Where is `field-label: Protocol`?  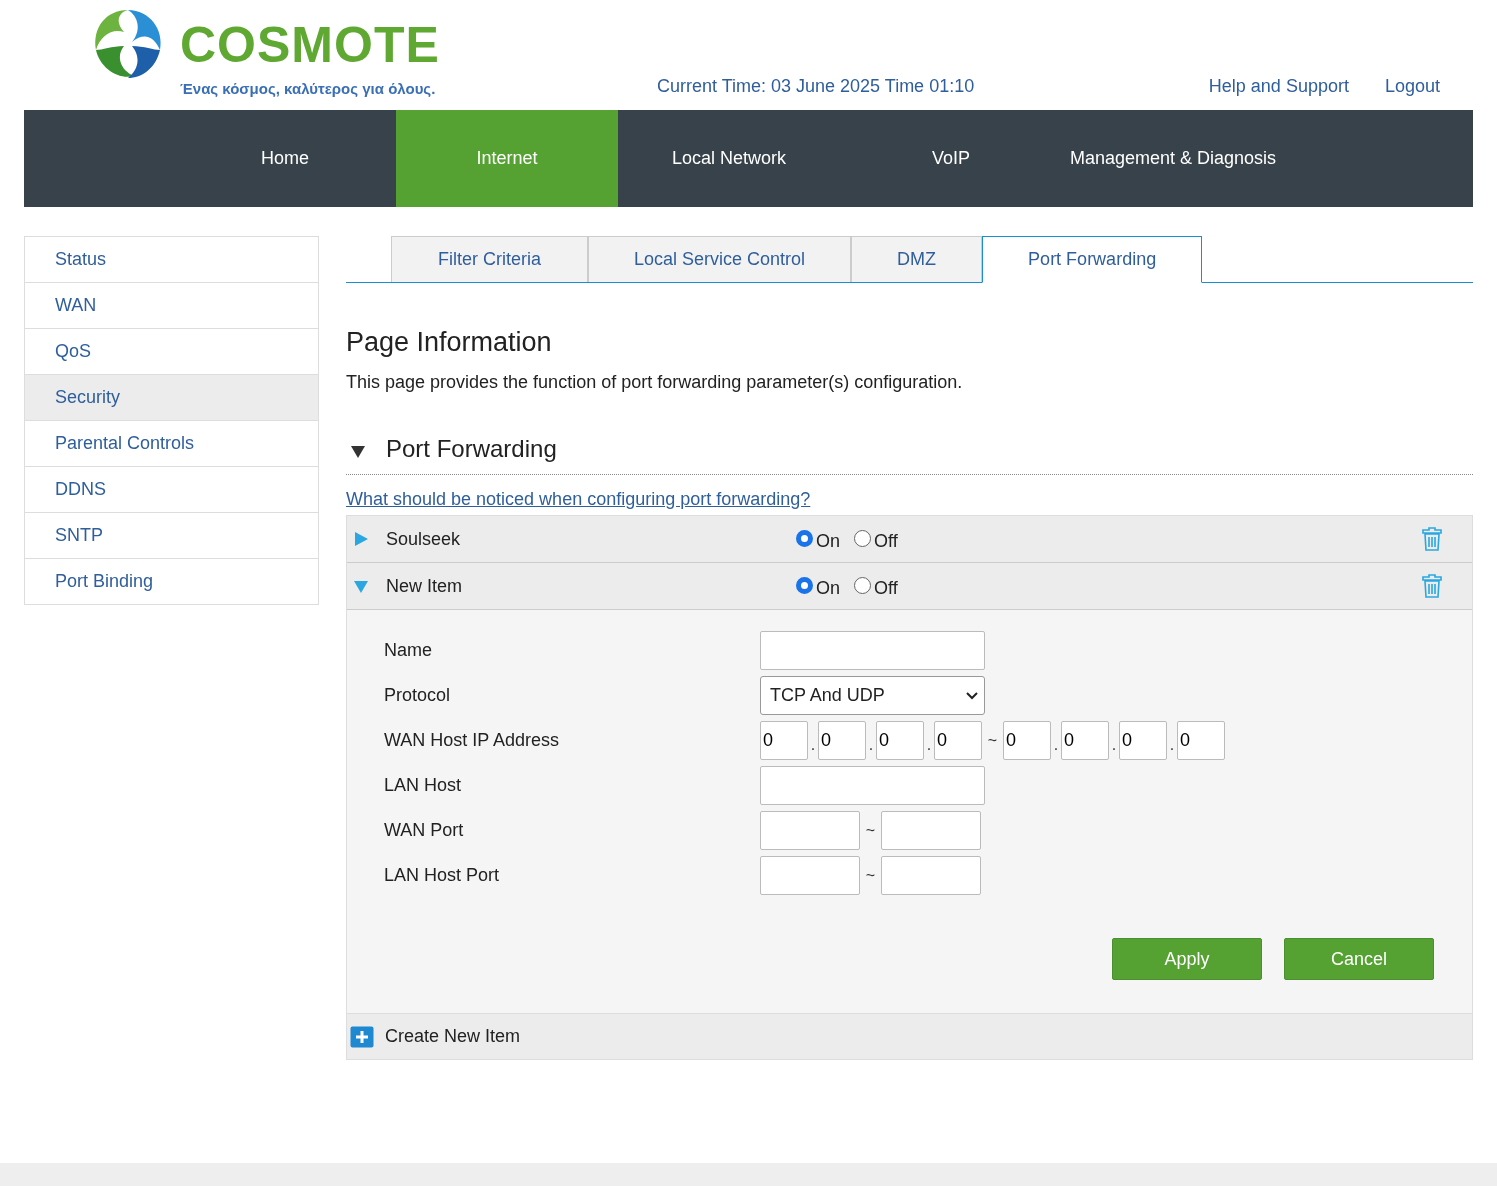
field-label: Protocol is located at coordinates (418, 695).